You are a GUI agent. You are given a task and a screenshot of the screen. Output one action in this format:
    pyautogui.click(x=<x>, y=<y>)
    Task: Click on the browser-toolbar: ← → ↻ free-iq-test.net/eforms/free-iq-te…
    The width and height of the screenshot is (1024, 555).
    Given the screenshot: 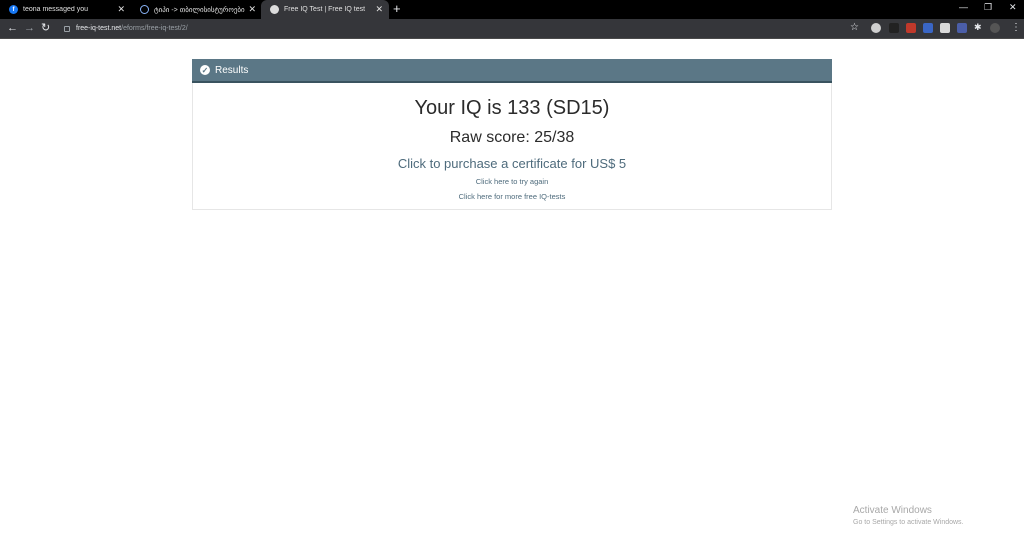 What is the action you would take?
    pyautogui.click(x=512, y=28)
    